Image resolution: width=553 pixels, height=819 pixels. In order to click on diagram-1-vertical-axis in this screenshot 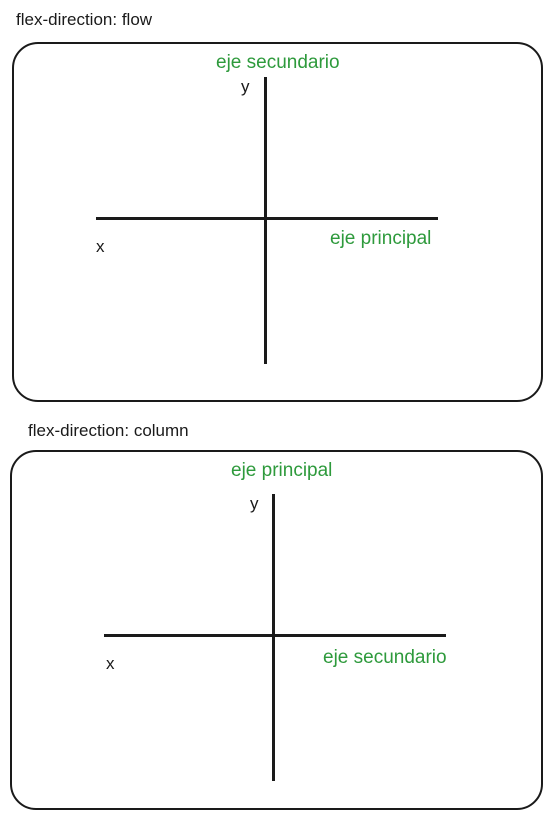, I will do `click(265, 220)`.